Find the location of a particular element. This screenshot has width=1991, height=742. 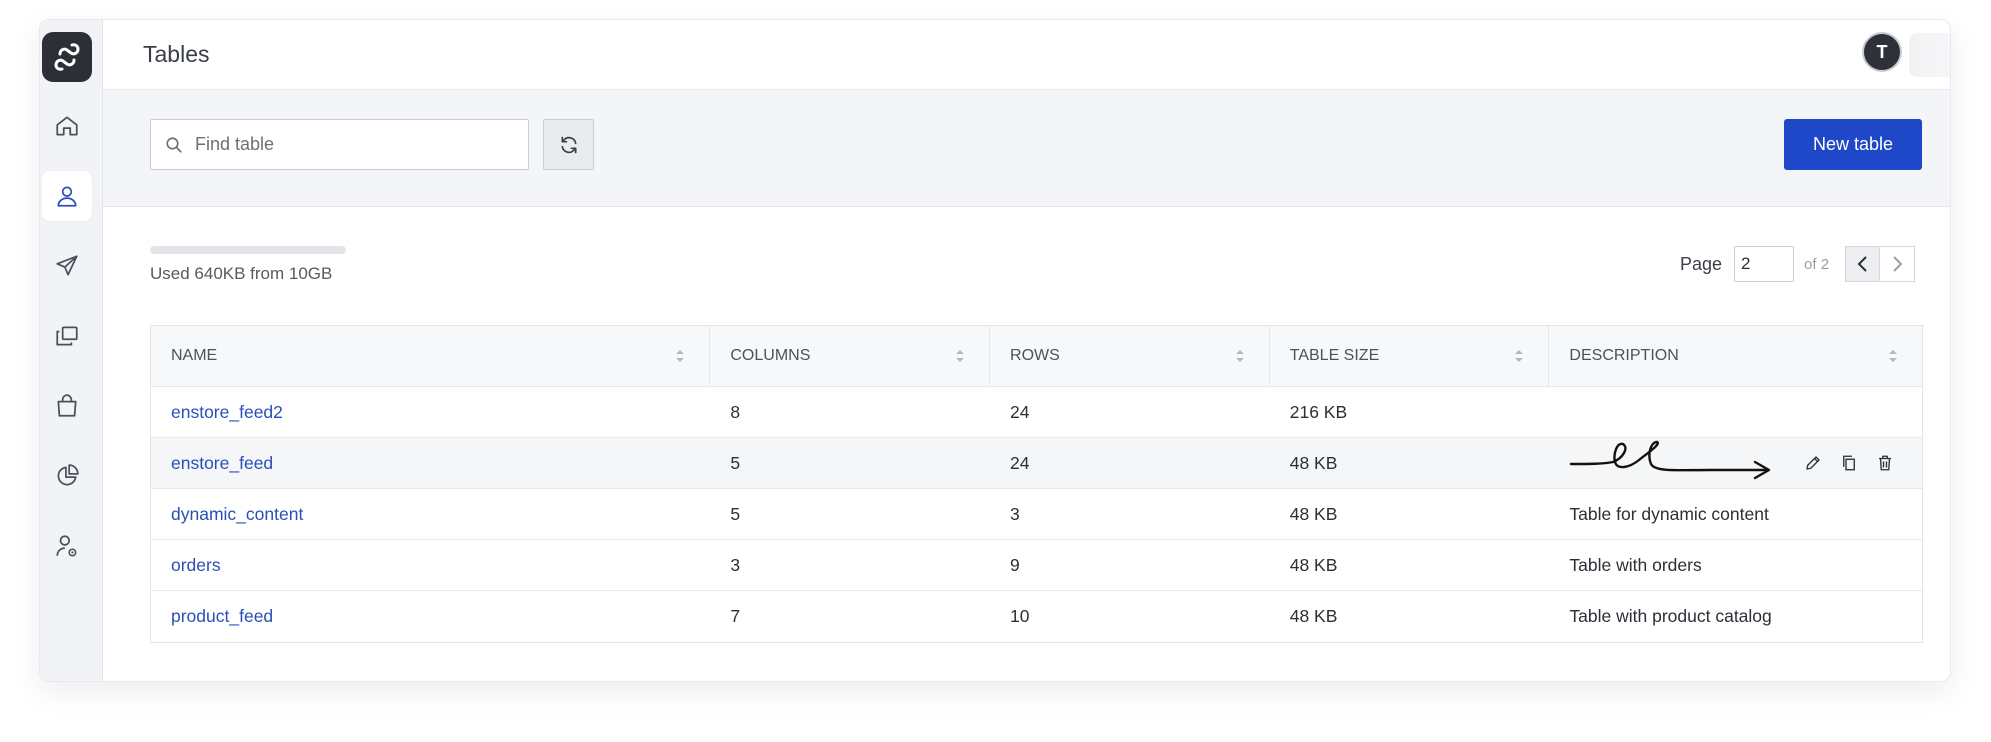

table-header-row: NAME COLUMNS ROWS TABLE SIZE DESCRIPTION is located at coordinates (1036, 356).